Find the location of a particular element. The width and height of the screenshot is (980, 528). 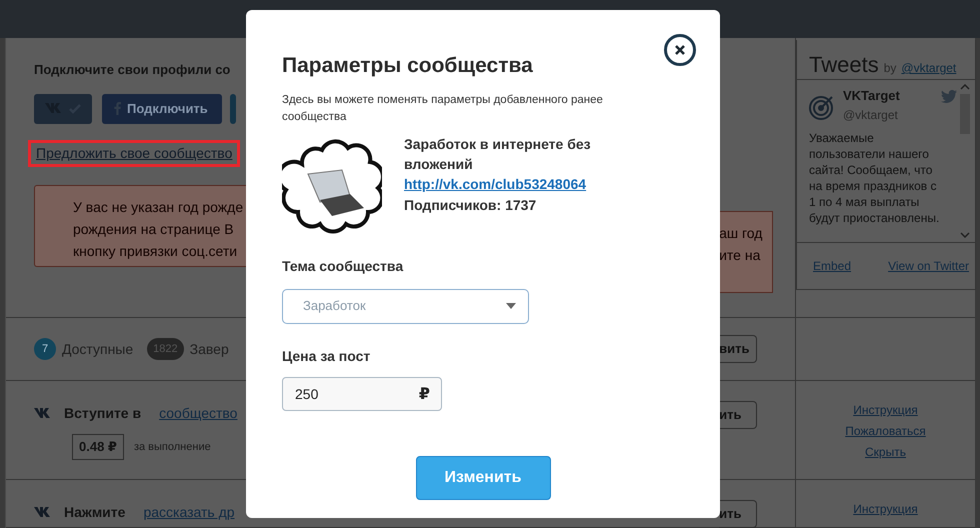

field-label: Цена за пост is located at coordinates (327, 356).